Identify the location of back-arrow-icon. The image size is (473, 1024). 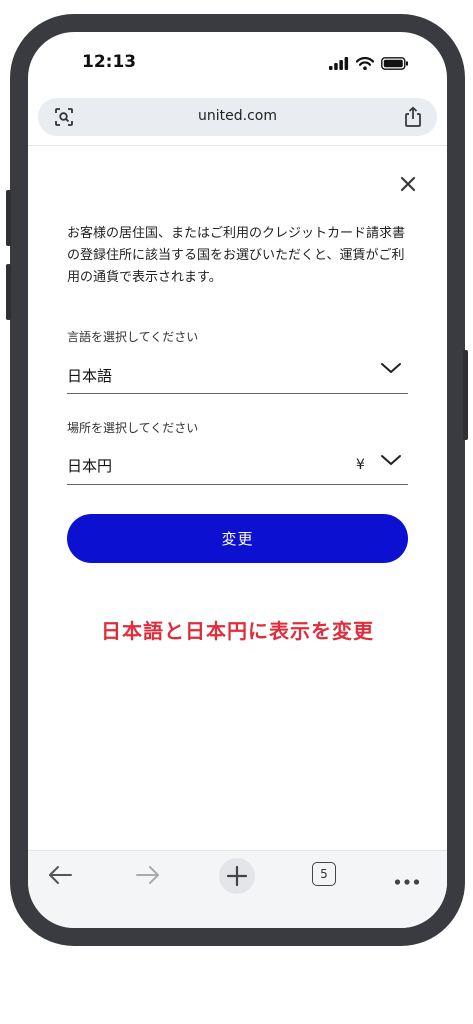
(60, 877).